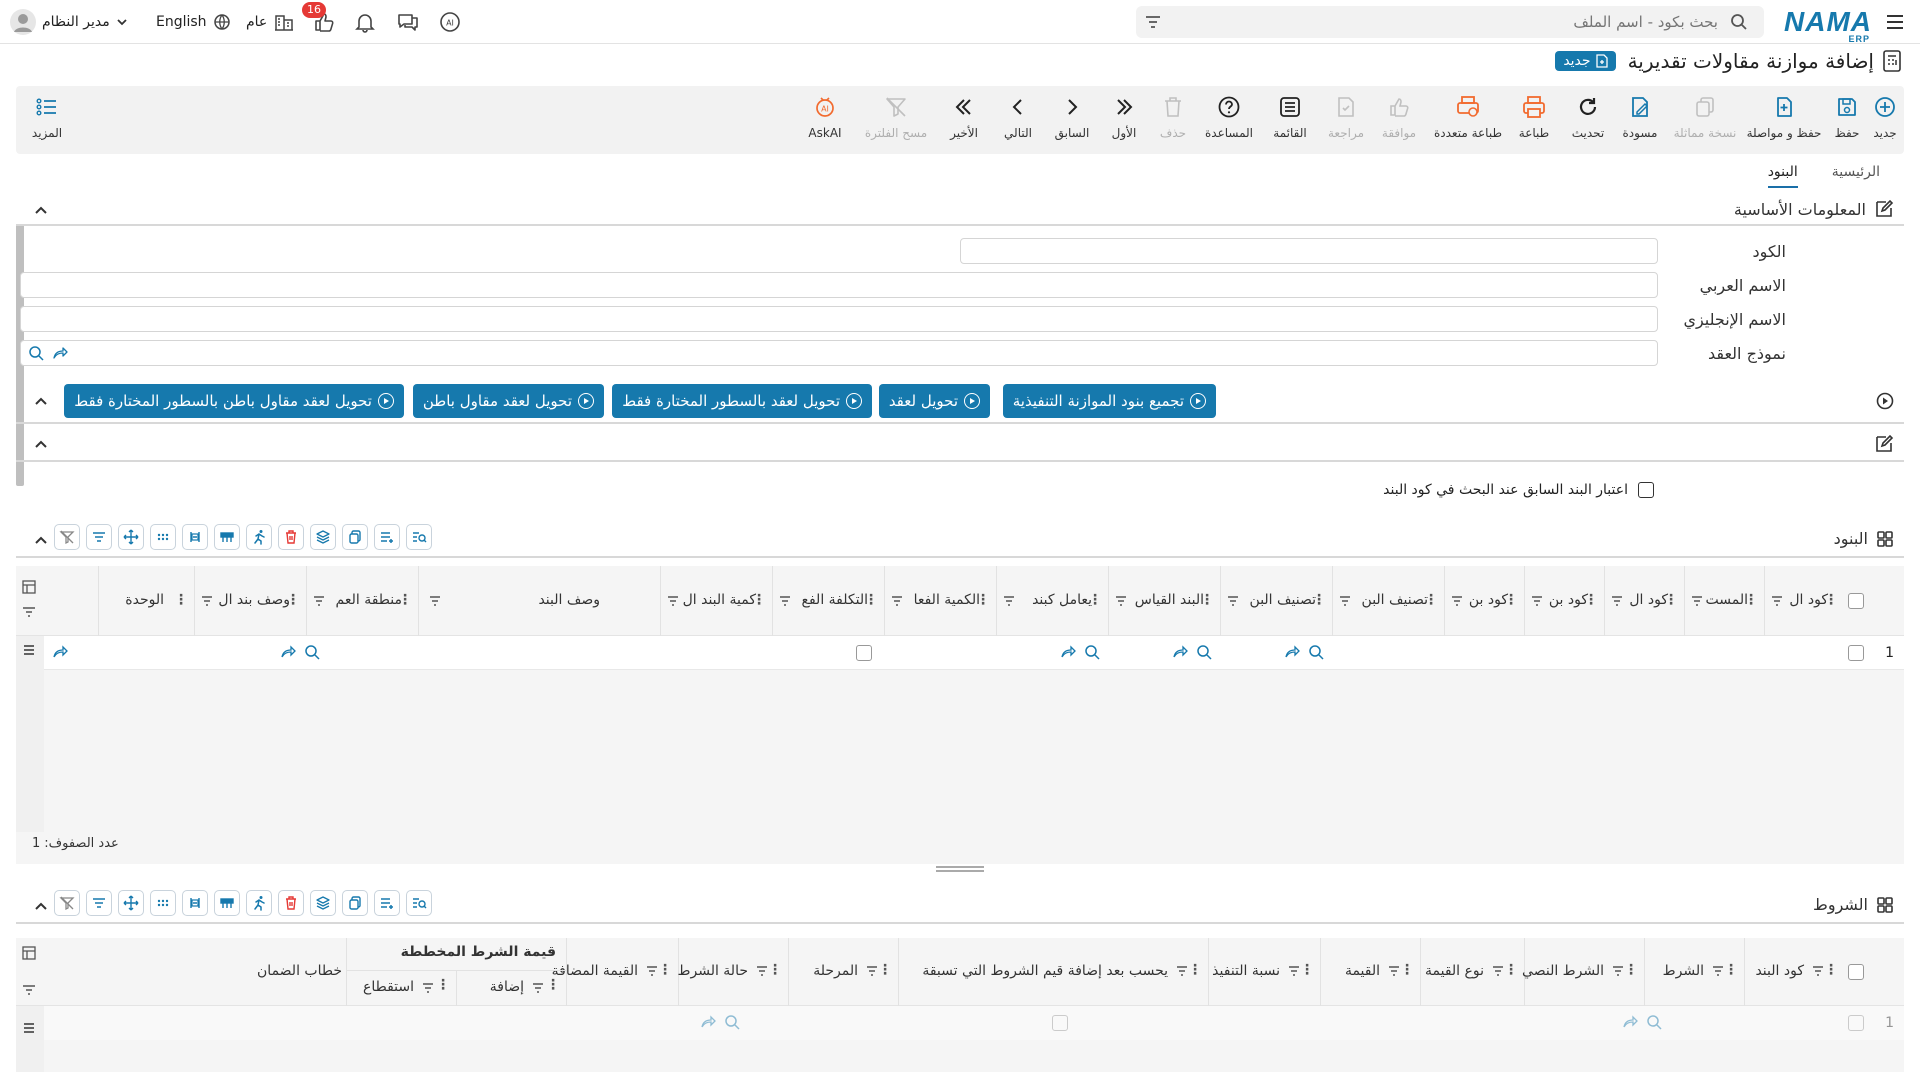 The height and width of the screenshot is (1080, 1920). I want to click on column-header: ⋮ كود بن, so click(1484, 601).